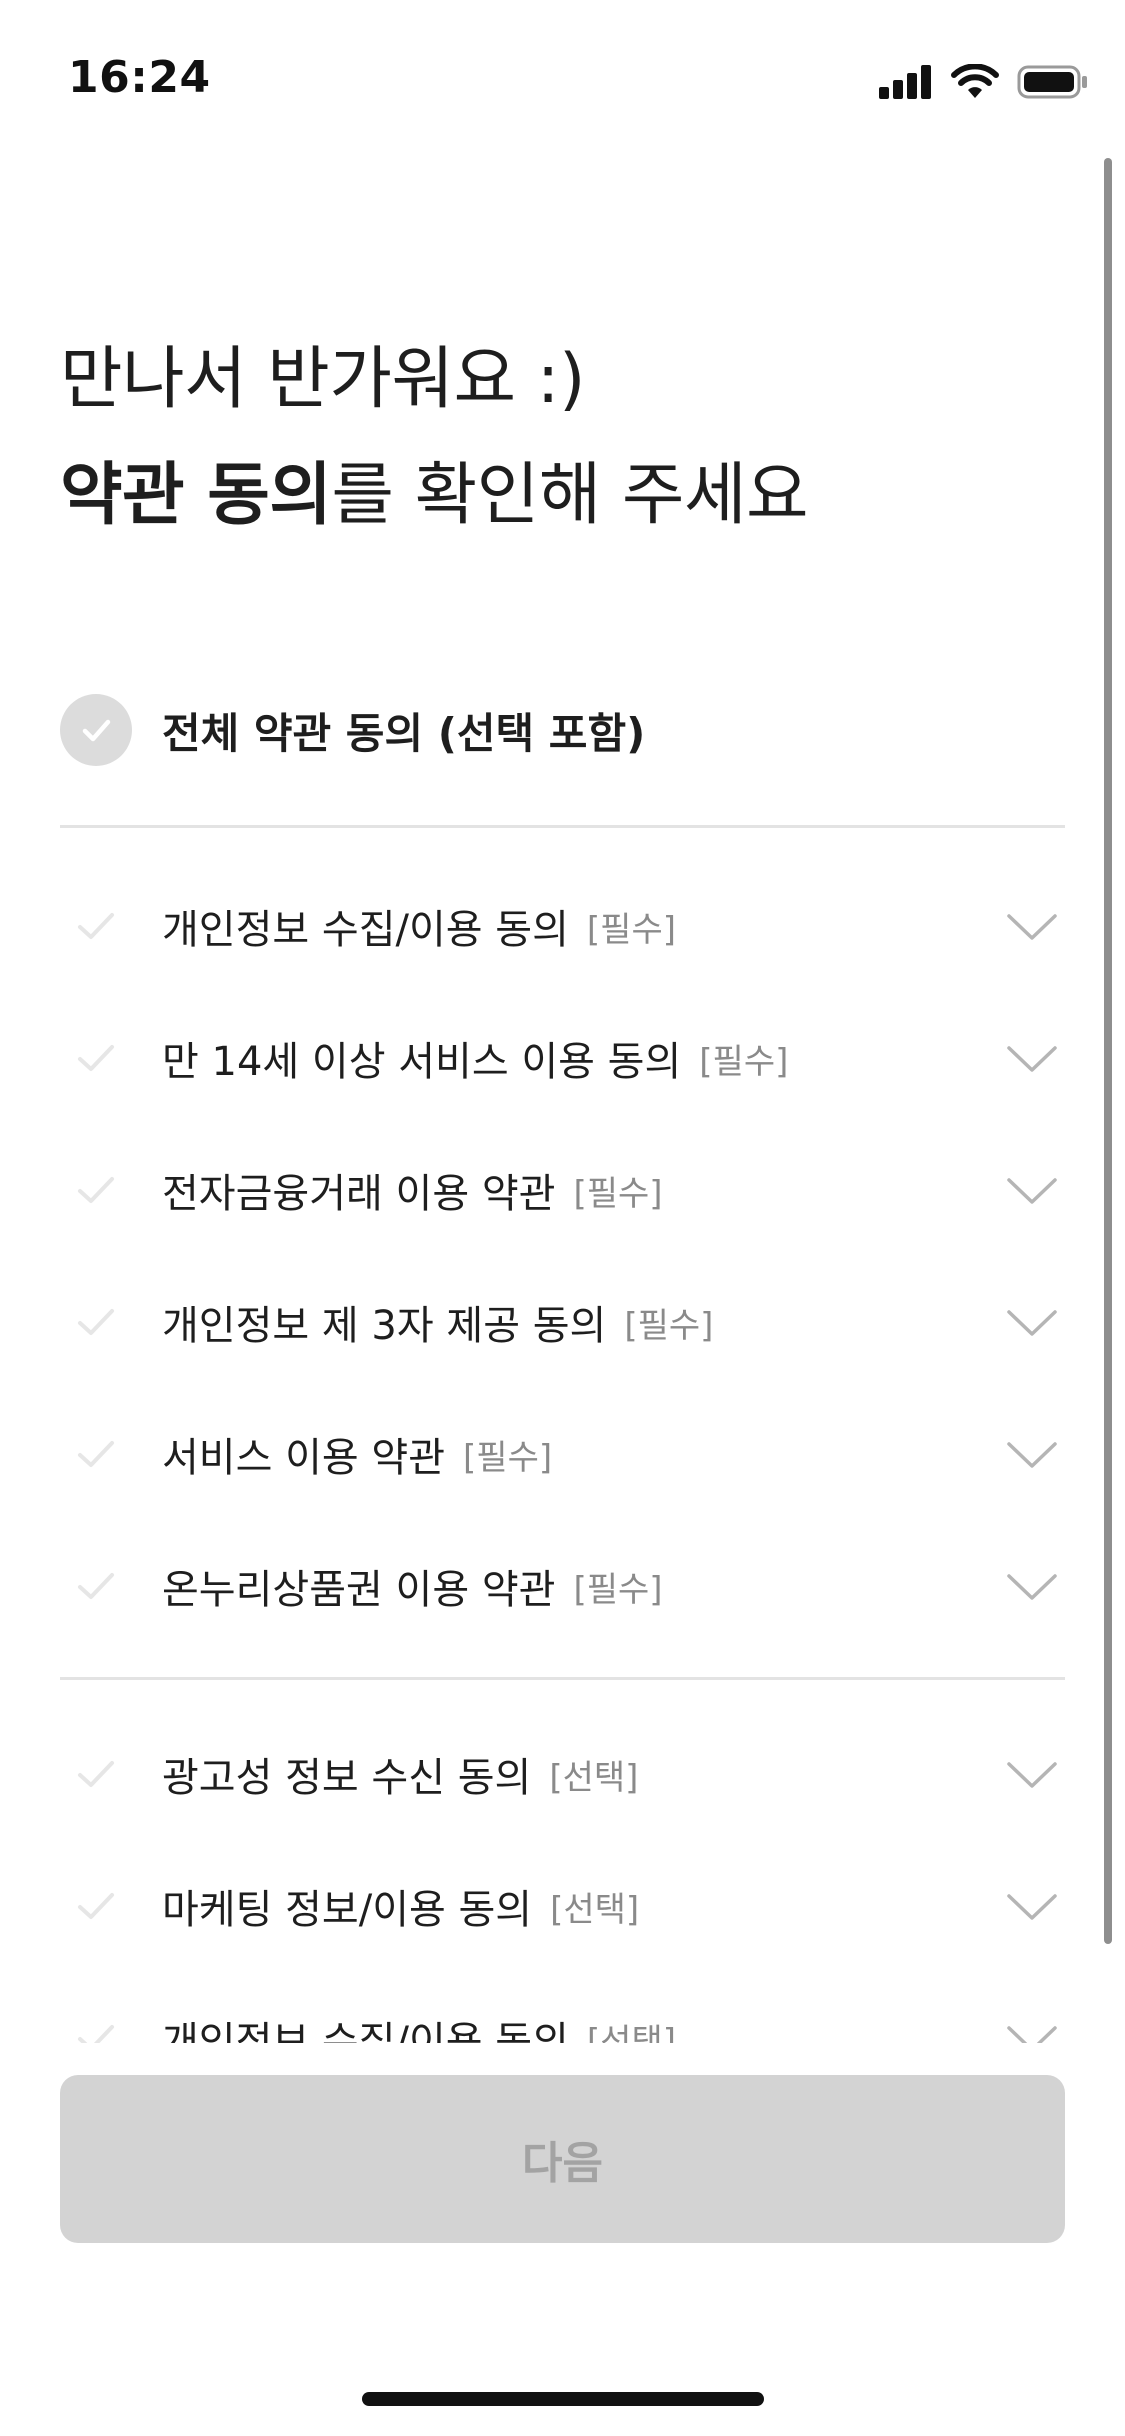 The height and width of the screenshot is (2436, 1125). Describe the element at coordinates (404, 733) in the screenshot. I see `agree-all-label: 전체 약관 동의 (선택 포함)` at that location.